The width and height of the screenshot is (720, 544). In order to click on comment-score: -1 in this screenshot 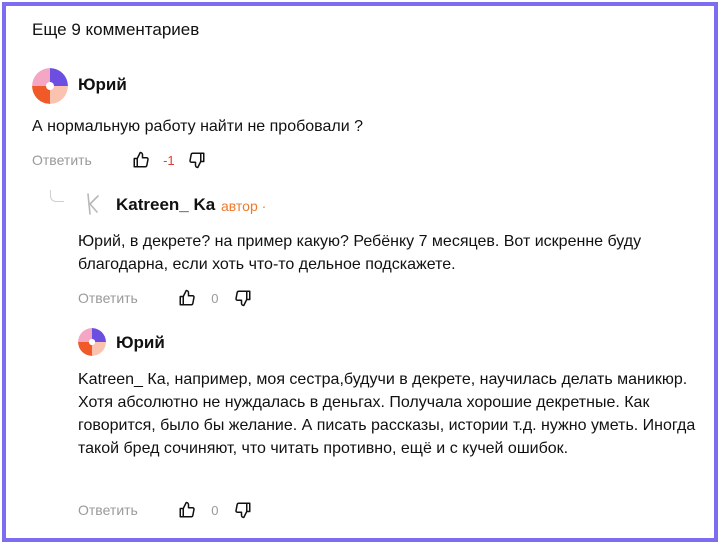, I will do `click(169, 160)`.